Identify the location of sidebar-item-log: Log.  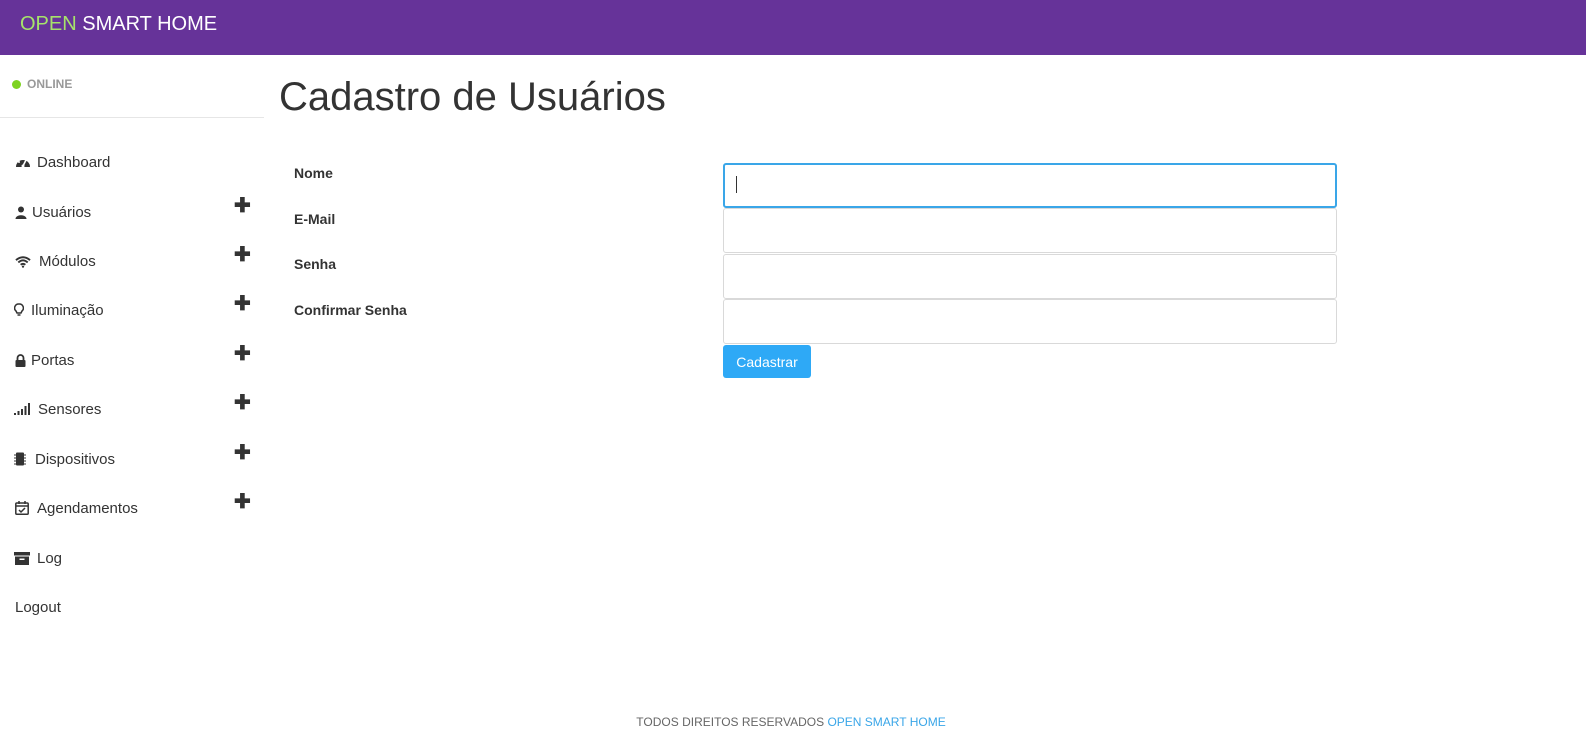
(132, 558).